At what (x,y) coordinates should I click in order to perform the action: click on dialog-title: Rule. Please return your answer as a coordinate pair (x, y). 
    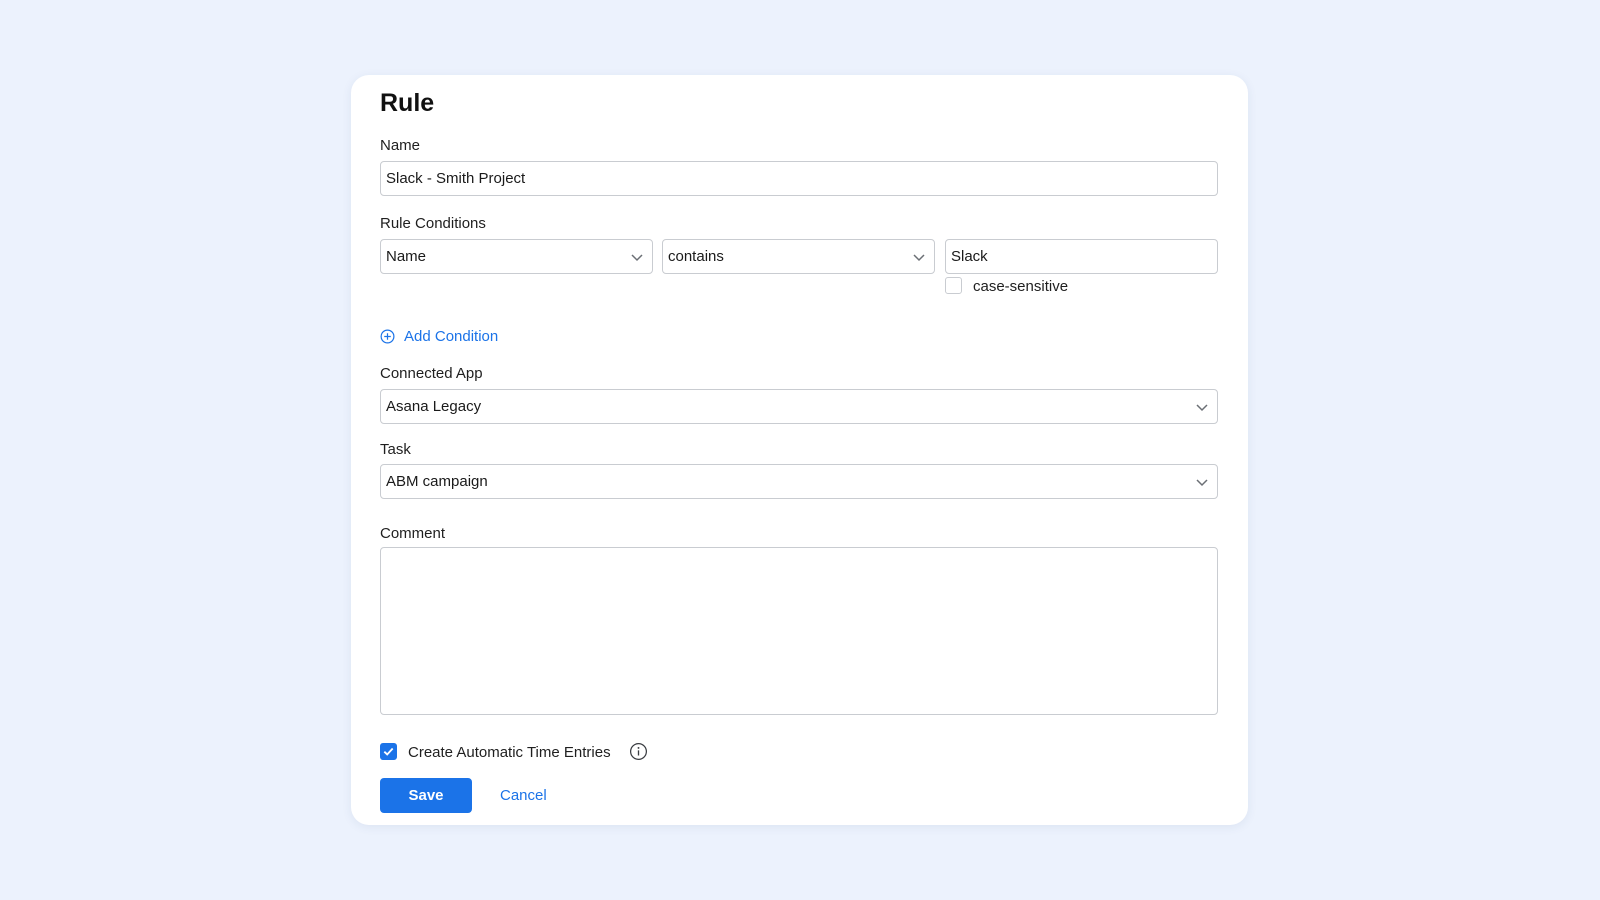
    Looking at the image, I should click on (407, 103).